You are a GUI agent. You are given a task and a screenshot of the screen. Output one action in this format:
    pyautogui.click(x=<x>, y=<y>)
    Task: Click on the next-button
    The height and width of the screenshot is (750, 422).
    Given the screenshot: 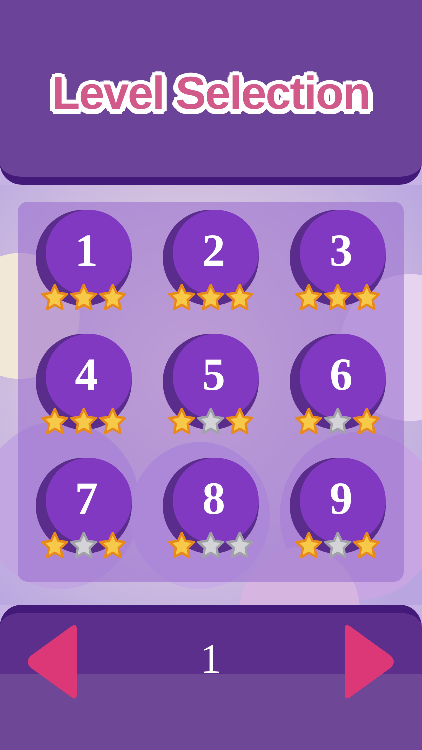 What is the action you would take?
    pyautogui.click(x=369, y=662)
    